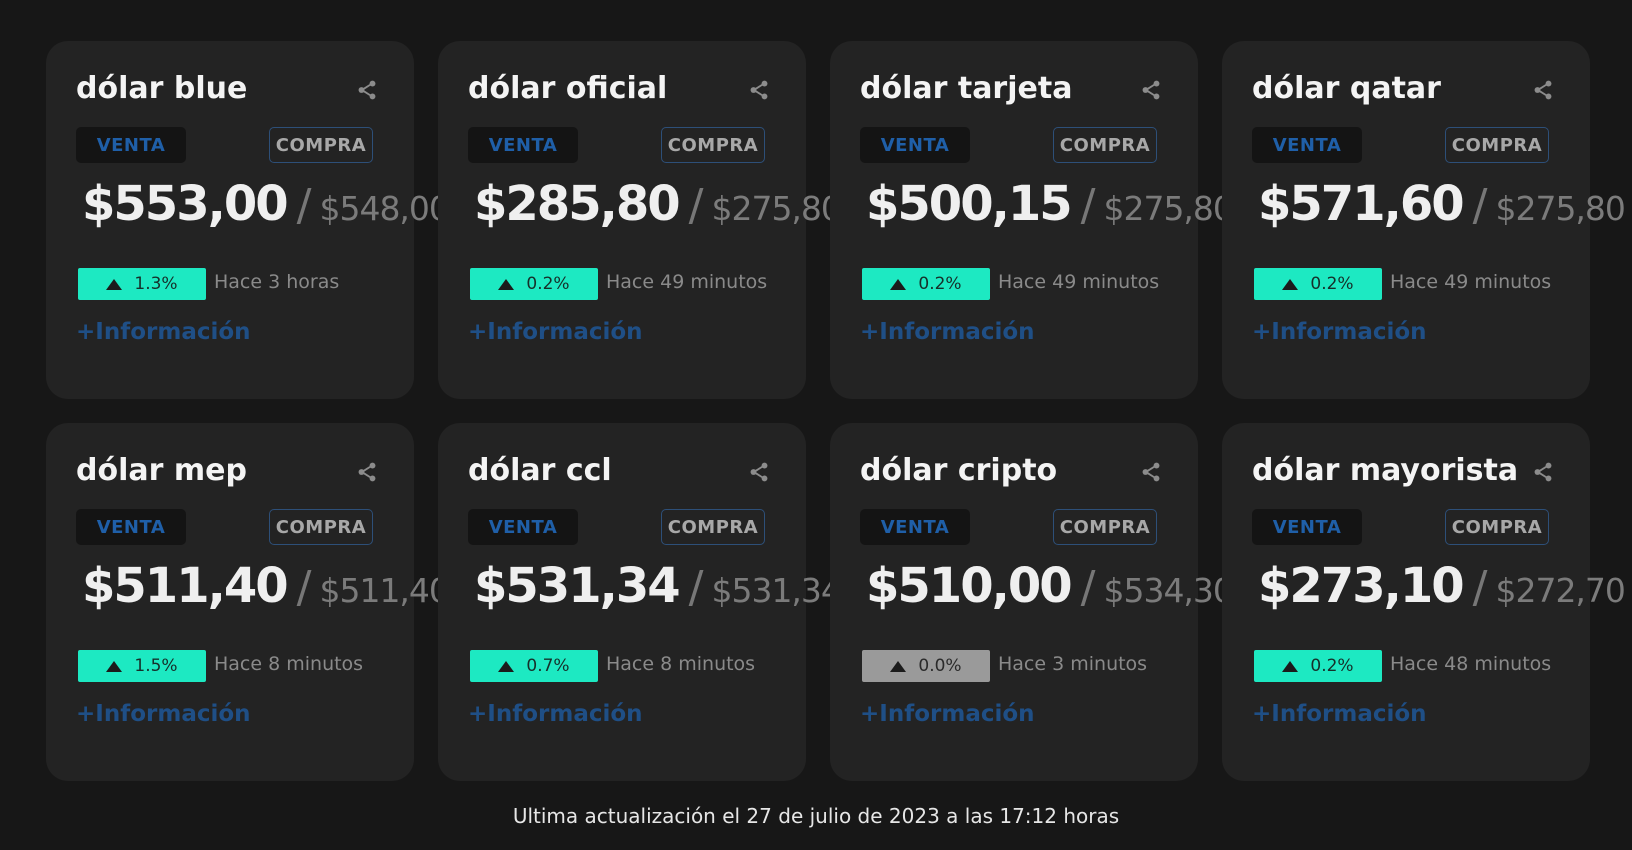 The height and width of the screenshot is (850, 1632). I want to click on venta-price: $531,34, so click(577, 586).